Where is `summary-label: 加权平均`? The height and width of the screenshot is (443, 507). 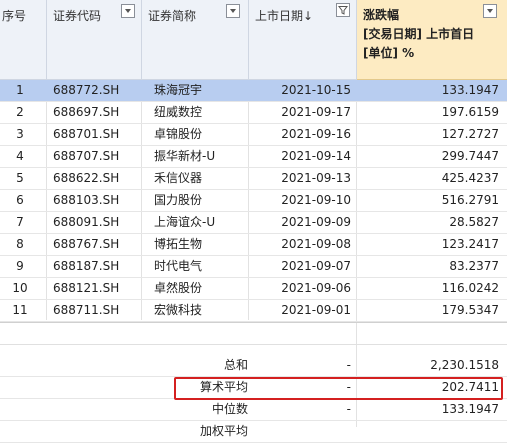
summary-label: 加权平均 is located at coordinates (223, 431).